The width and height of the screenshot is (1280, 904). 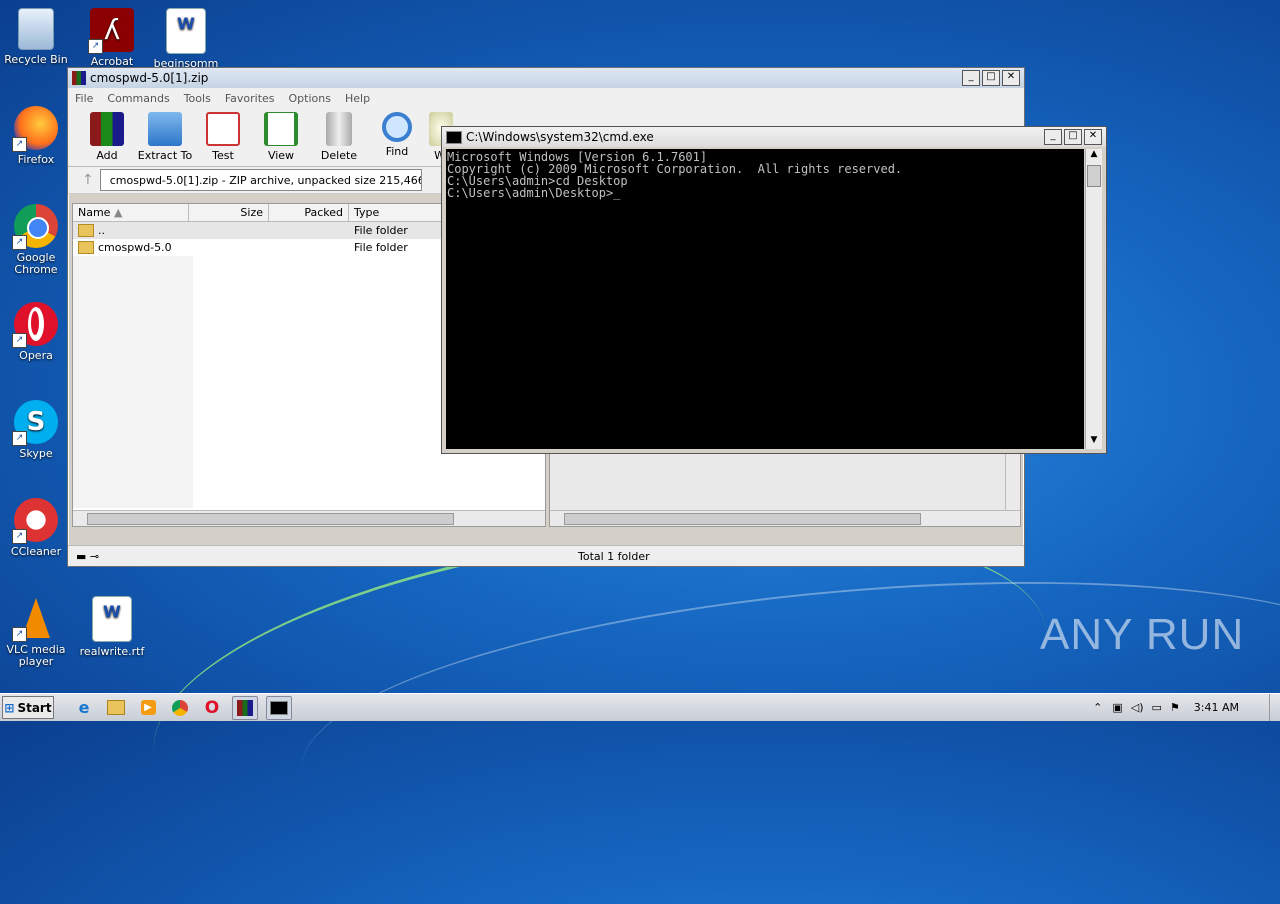 I want to click on menu-help: Help, so click(x=357, y=98).